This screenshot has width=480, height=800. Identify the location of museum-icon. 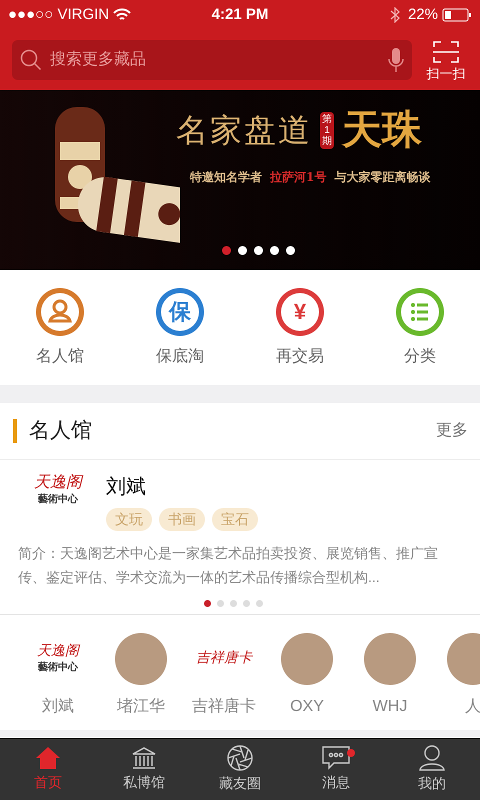
(144, 758).